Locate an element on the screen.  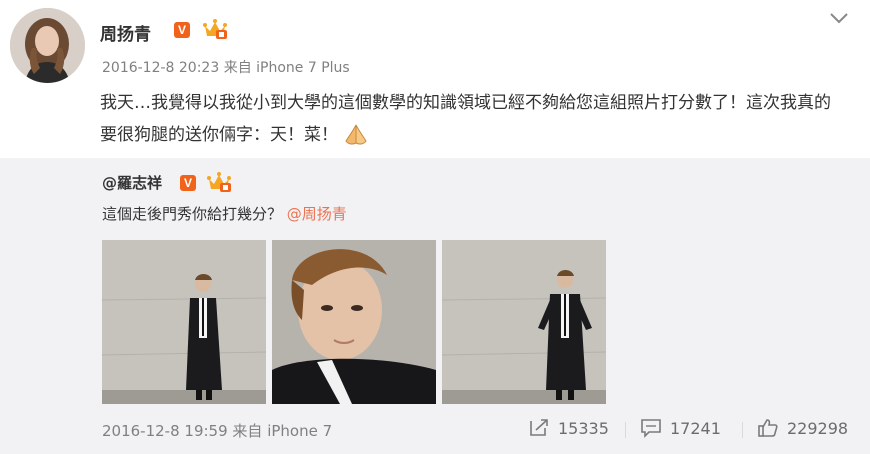
photo-closeup-portrait is located at coordinates (354, 322).